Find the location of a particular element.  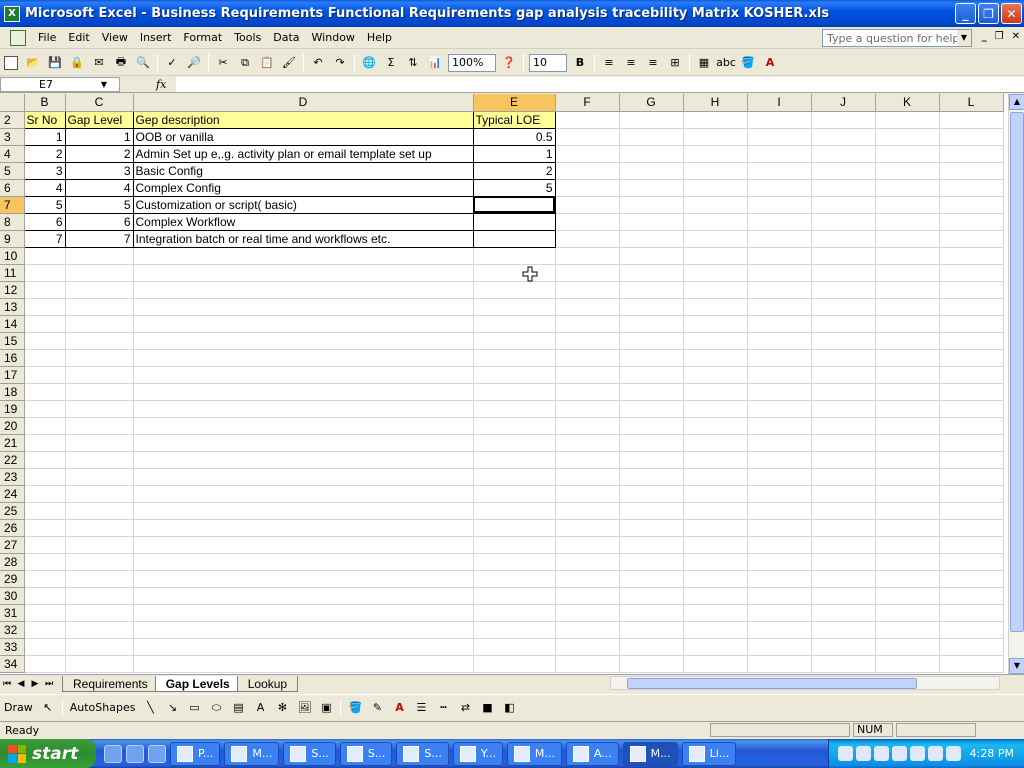

cell-c33 is located at coordinates (99, 647).